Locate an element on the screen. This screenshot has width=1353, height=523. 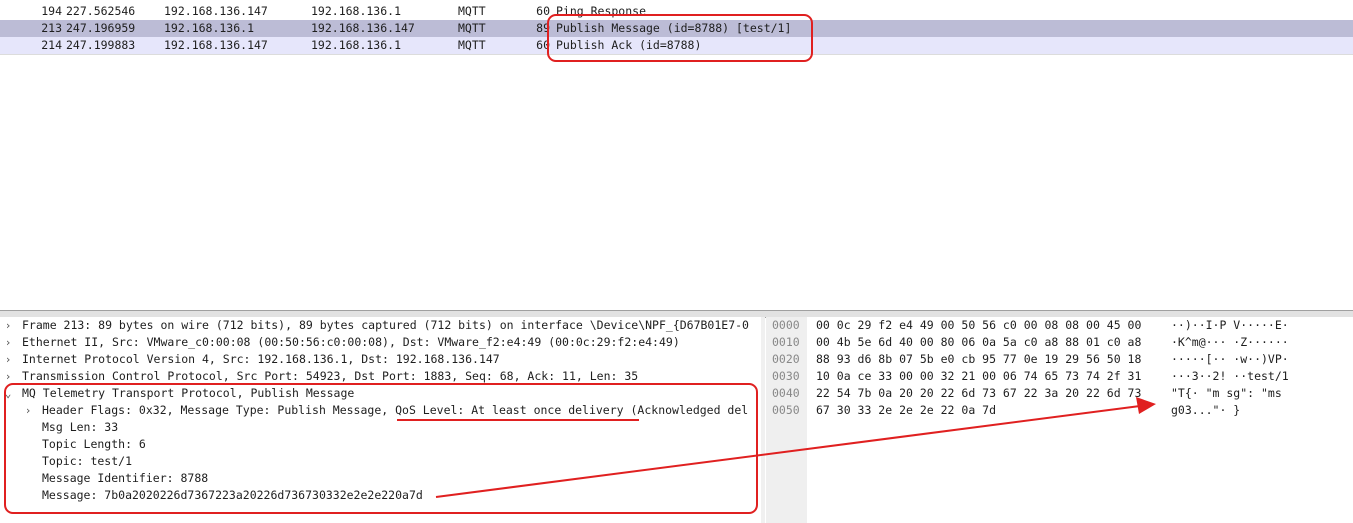
packet-source: 192.168.136.1 is located at coordinates (209, 28).